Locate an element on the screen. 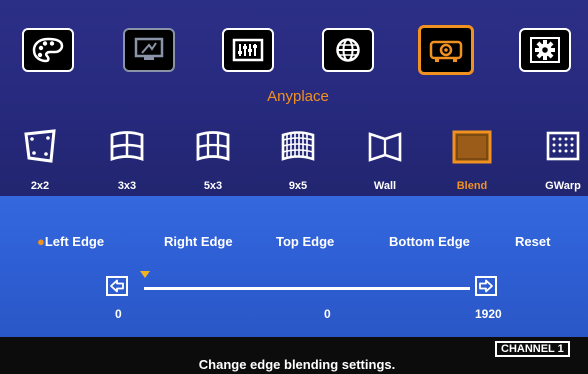 This screenshot has height=374, width=588. slider-min-value: 0 is located at coordinates (118, 314).